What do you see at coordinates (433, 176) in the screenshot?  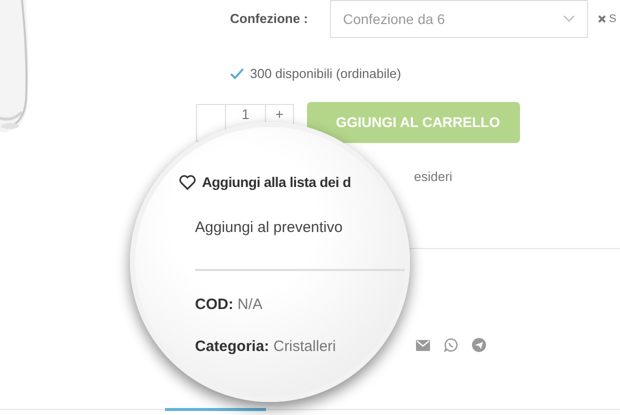 I see `wishlist-link: esideri` at bounding box center [433, 176].